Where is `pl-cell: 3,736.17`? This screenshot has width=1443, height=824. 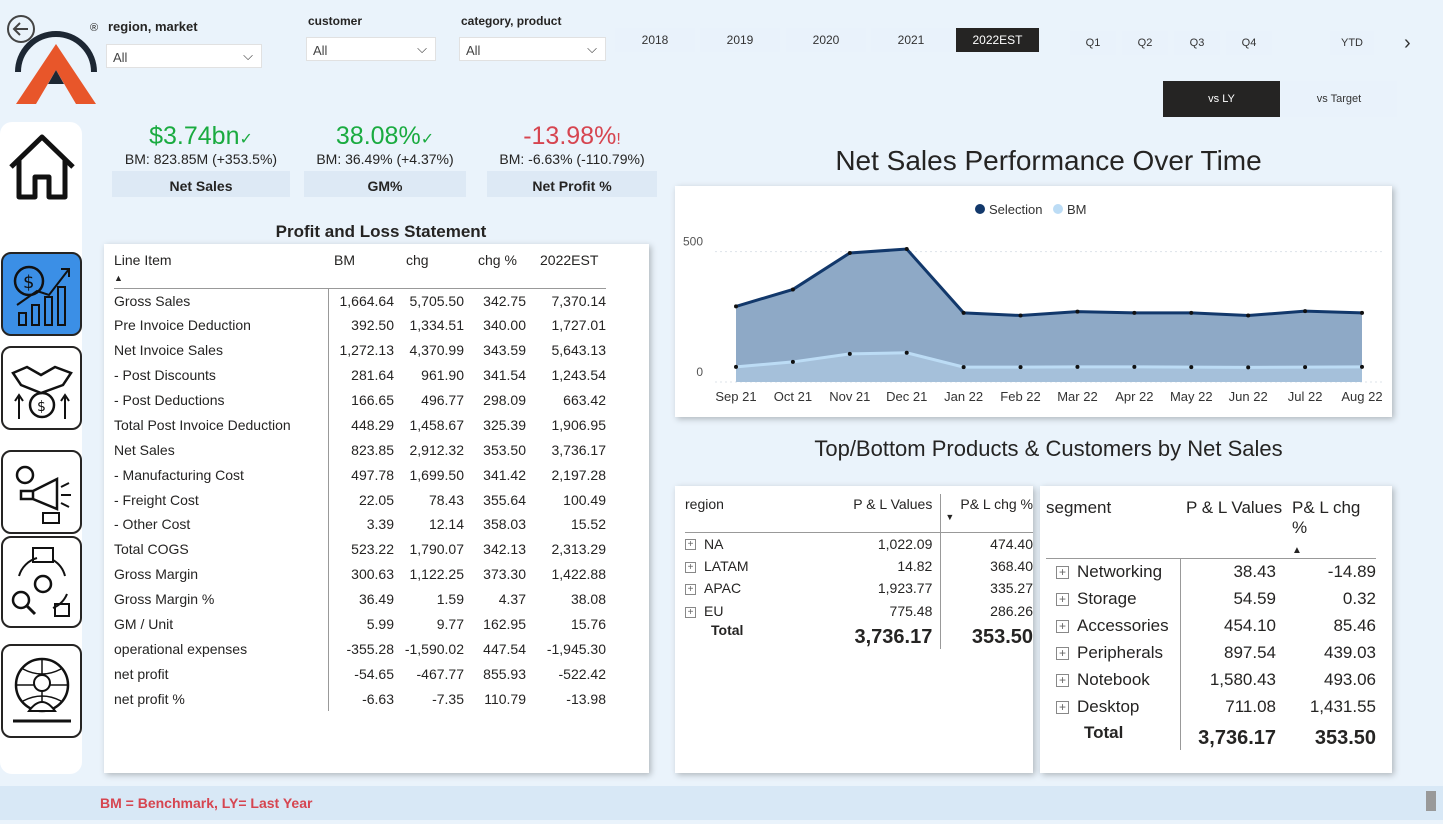
pl-cell: 3,736.17 is located at coordinates (579, 449).